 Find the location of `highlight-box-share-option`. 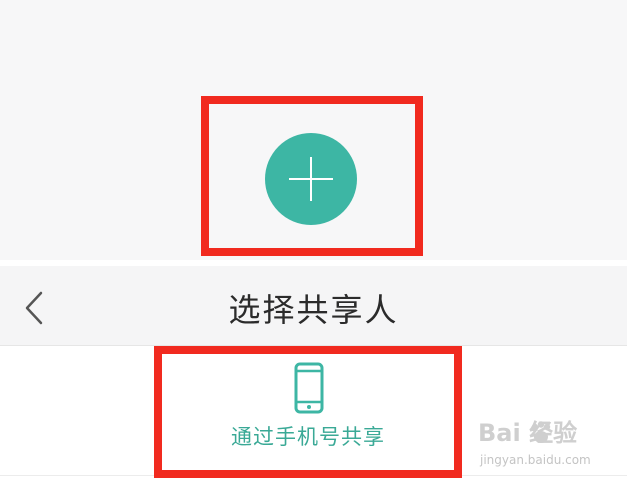

highlight-box-share-option is located at coordinates (308, 412).